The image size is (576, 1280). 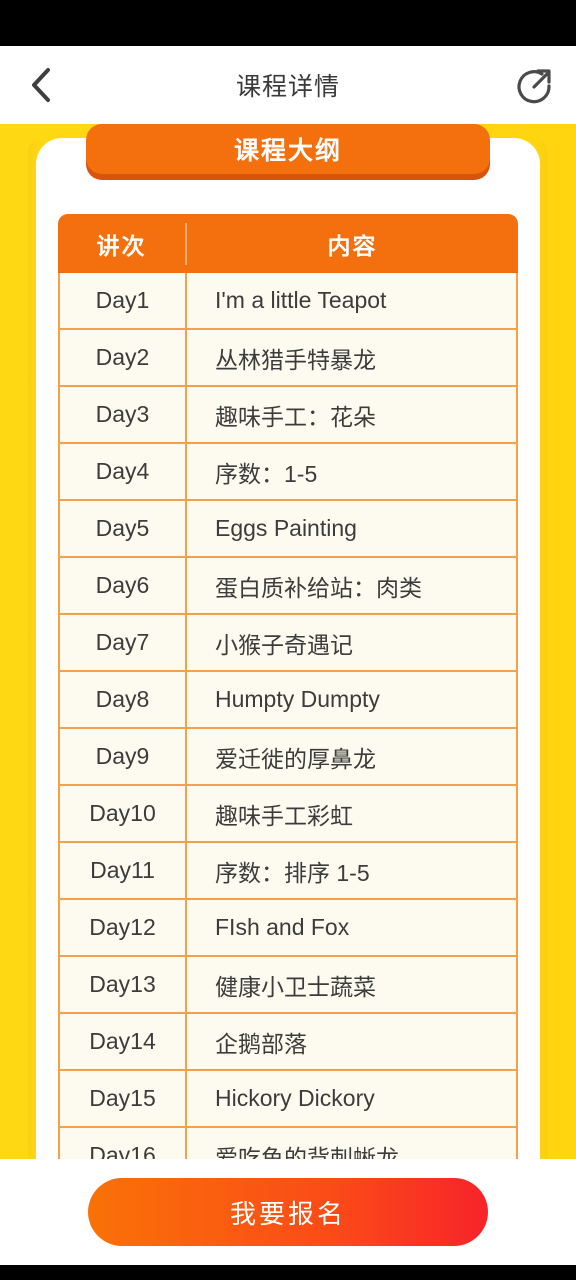 I want to click on table-row: Day9 爱迁徙的厚鼻龙, so click(x=288, y=757).